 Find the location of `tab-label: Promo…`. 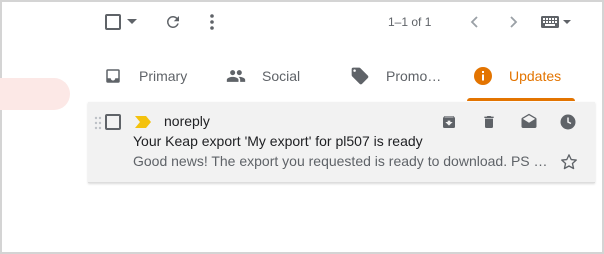

tab-label: Promo… is located at coordinates (414, 75).